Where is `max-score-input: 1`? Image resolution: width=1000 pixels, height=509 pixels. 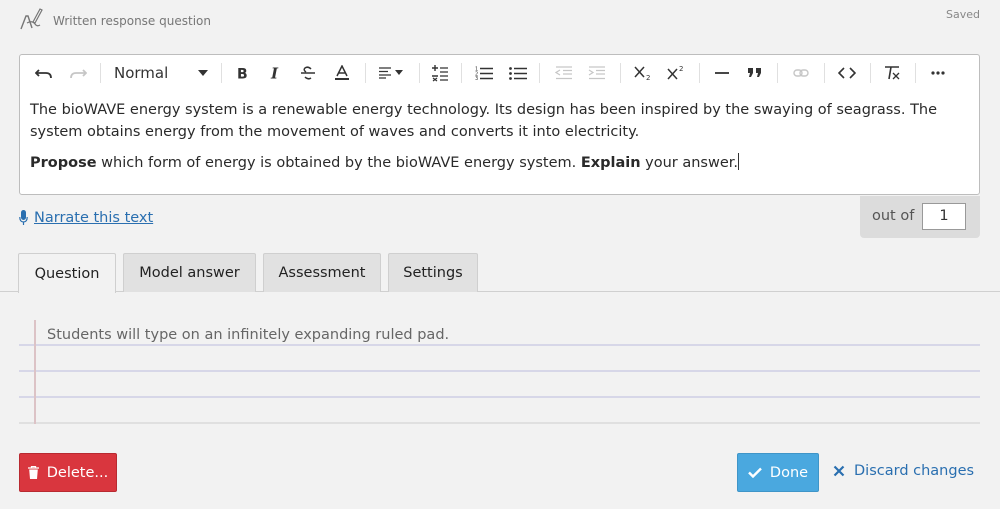 max-score-input: 1 is located at coordinates (944, 216).